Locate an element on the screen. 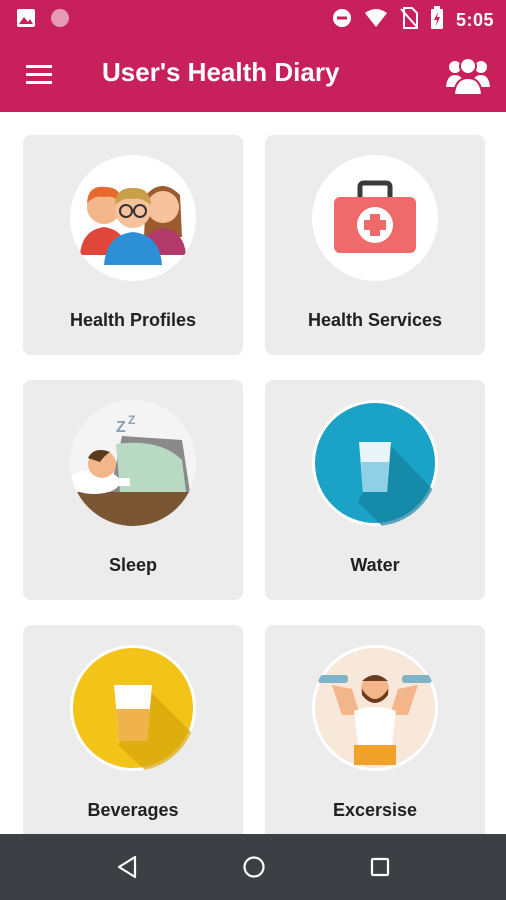 This screenshot has height=900, width=506. card-label: Water is located at coordinates (375, 565).